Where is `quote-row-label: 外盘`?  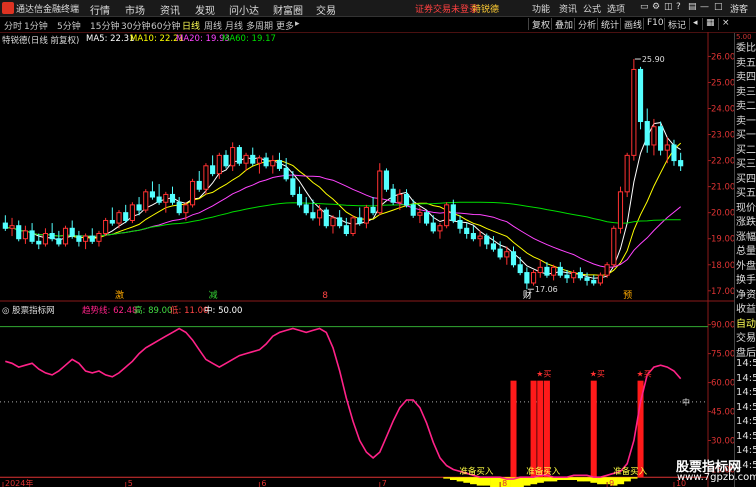
quote-row-label: 外盘 is located at coordinates (746, 264).